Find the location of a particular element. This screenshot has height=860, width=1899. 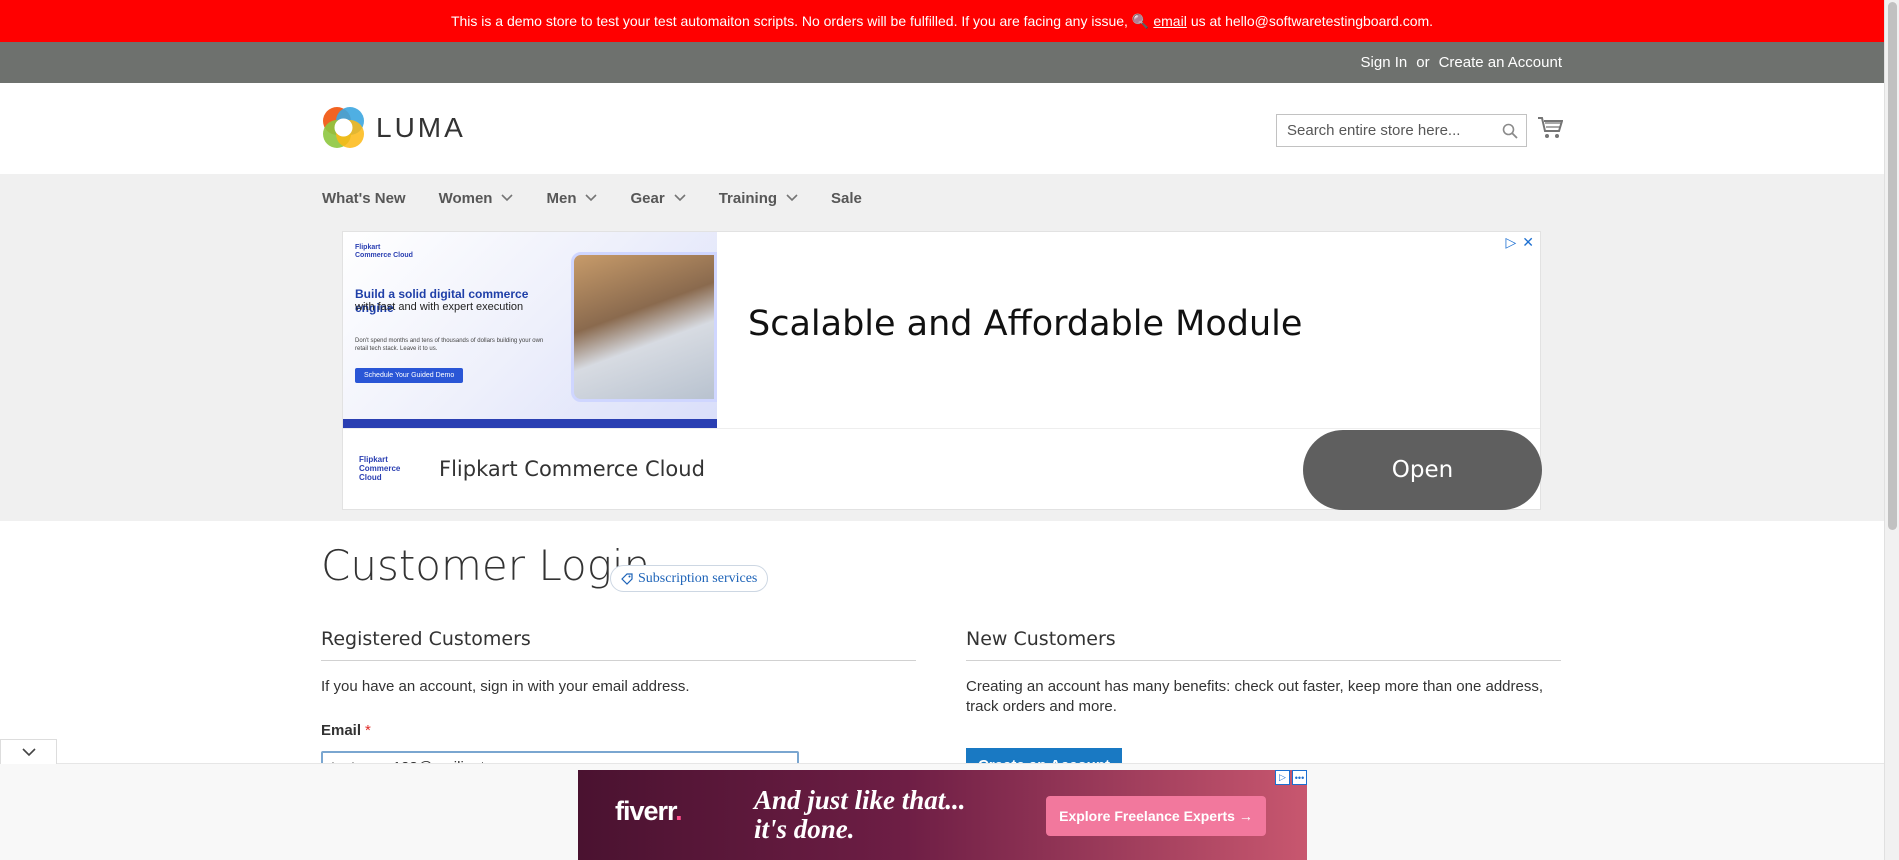

page-scrollbar is located at coordinates (1891, 430).